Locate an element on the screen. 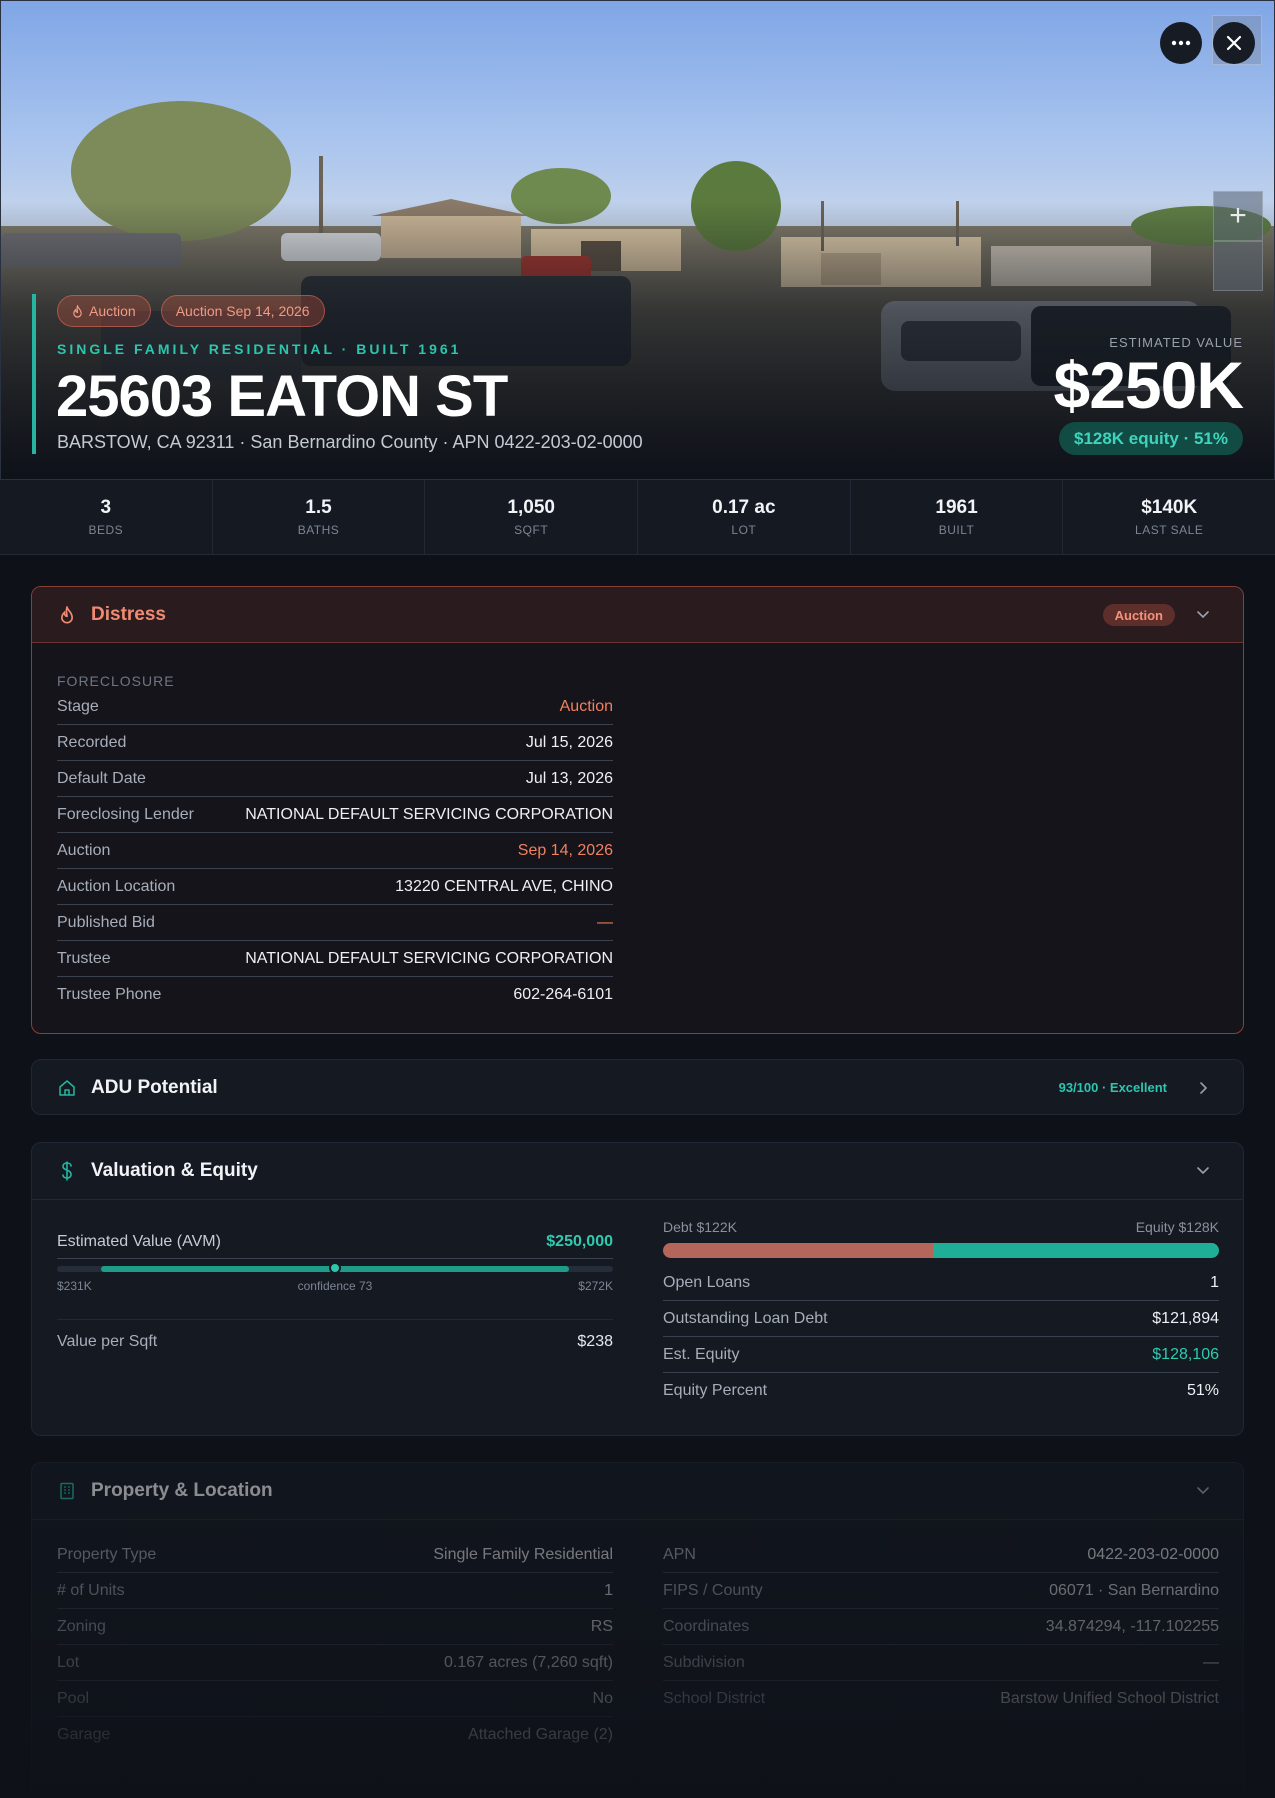 Image resolution: width=1275 pixels, height=1798 pixels. distress-title: Distress is located at coordinates (128, 614).